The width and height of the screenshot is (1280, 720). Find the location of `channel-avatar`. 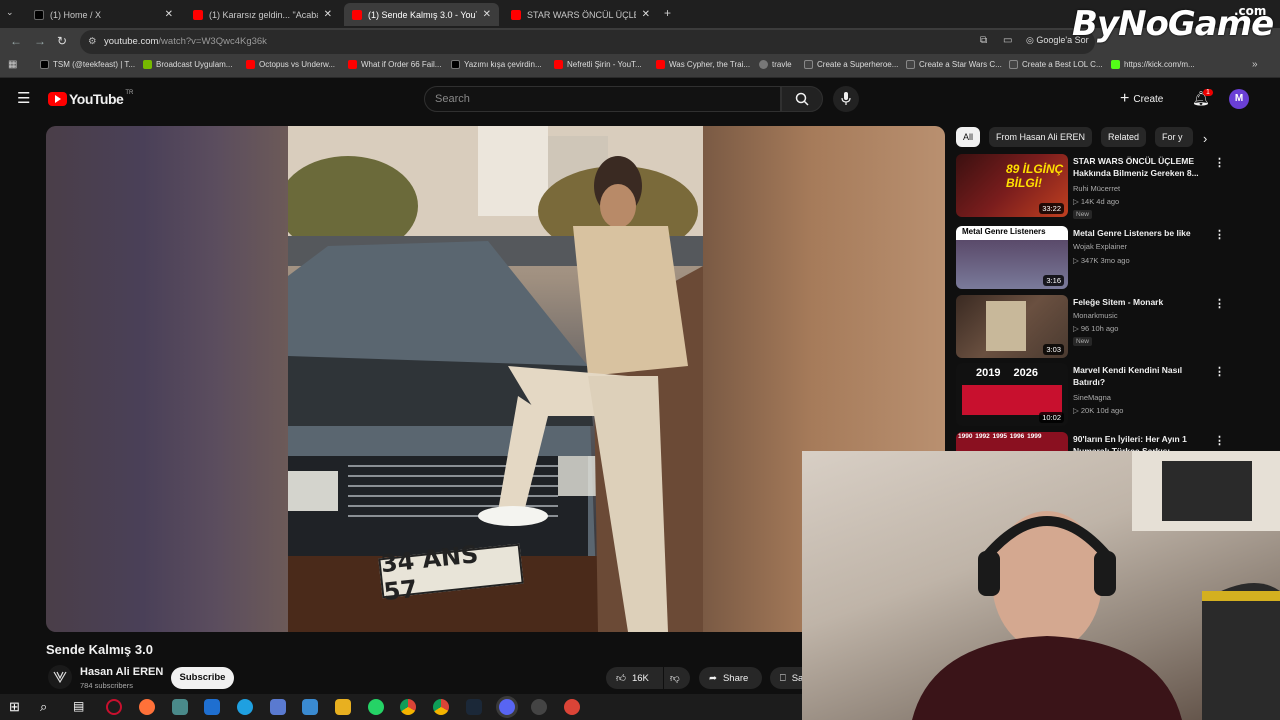

channel-avatar is located at coordinates (60, 677).